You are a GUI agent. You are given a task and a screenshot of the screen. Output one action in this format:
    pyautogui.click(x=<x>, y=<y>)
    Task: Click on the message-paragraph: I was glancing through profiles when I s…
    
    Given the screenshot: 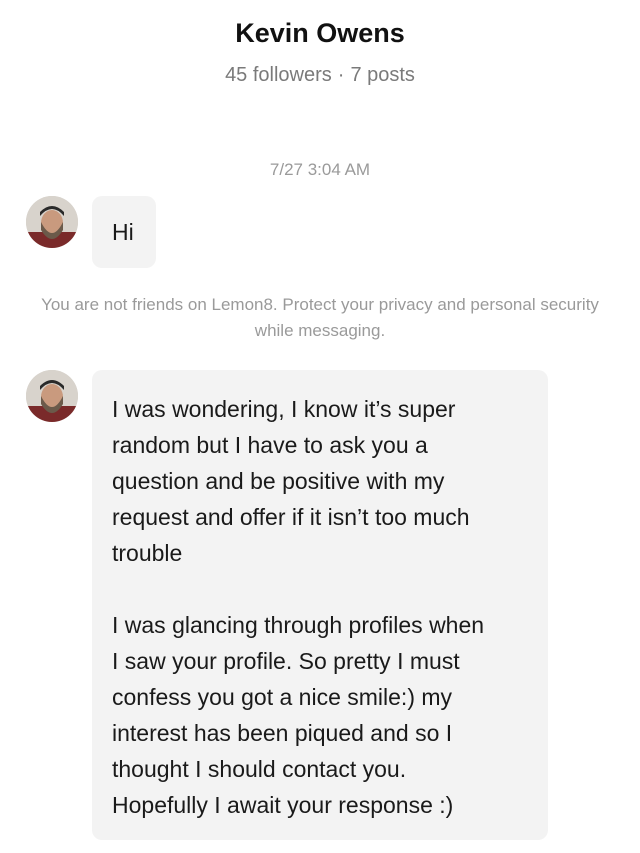 What is the action you would take?
    pyautogui.click(x=298, y=715)
    